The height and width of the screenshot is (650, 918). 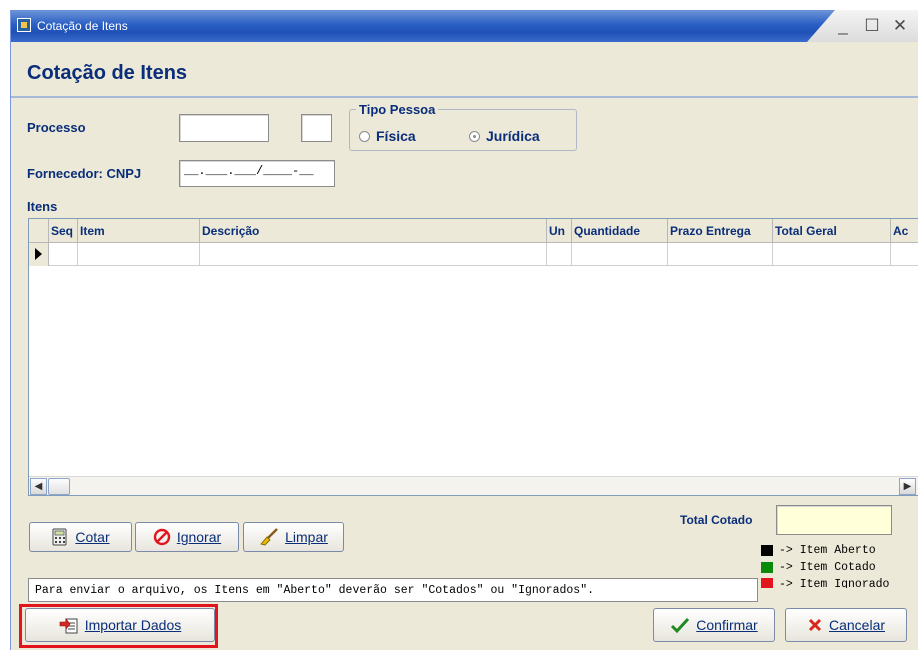 I want to click on legend-cotado-label: -> Item Cotado, so click(x=827, y=567).